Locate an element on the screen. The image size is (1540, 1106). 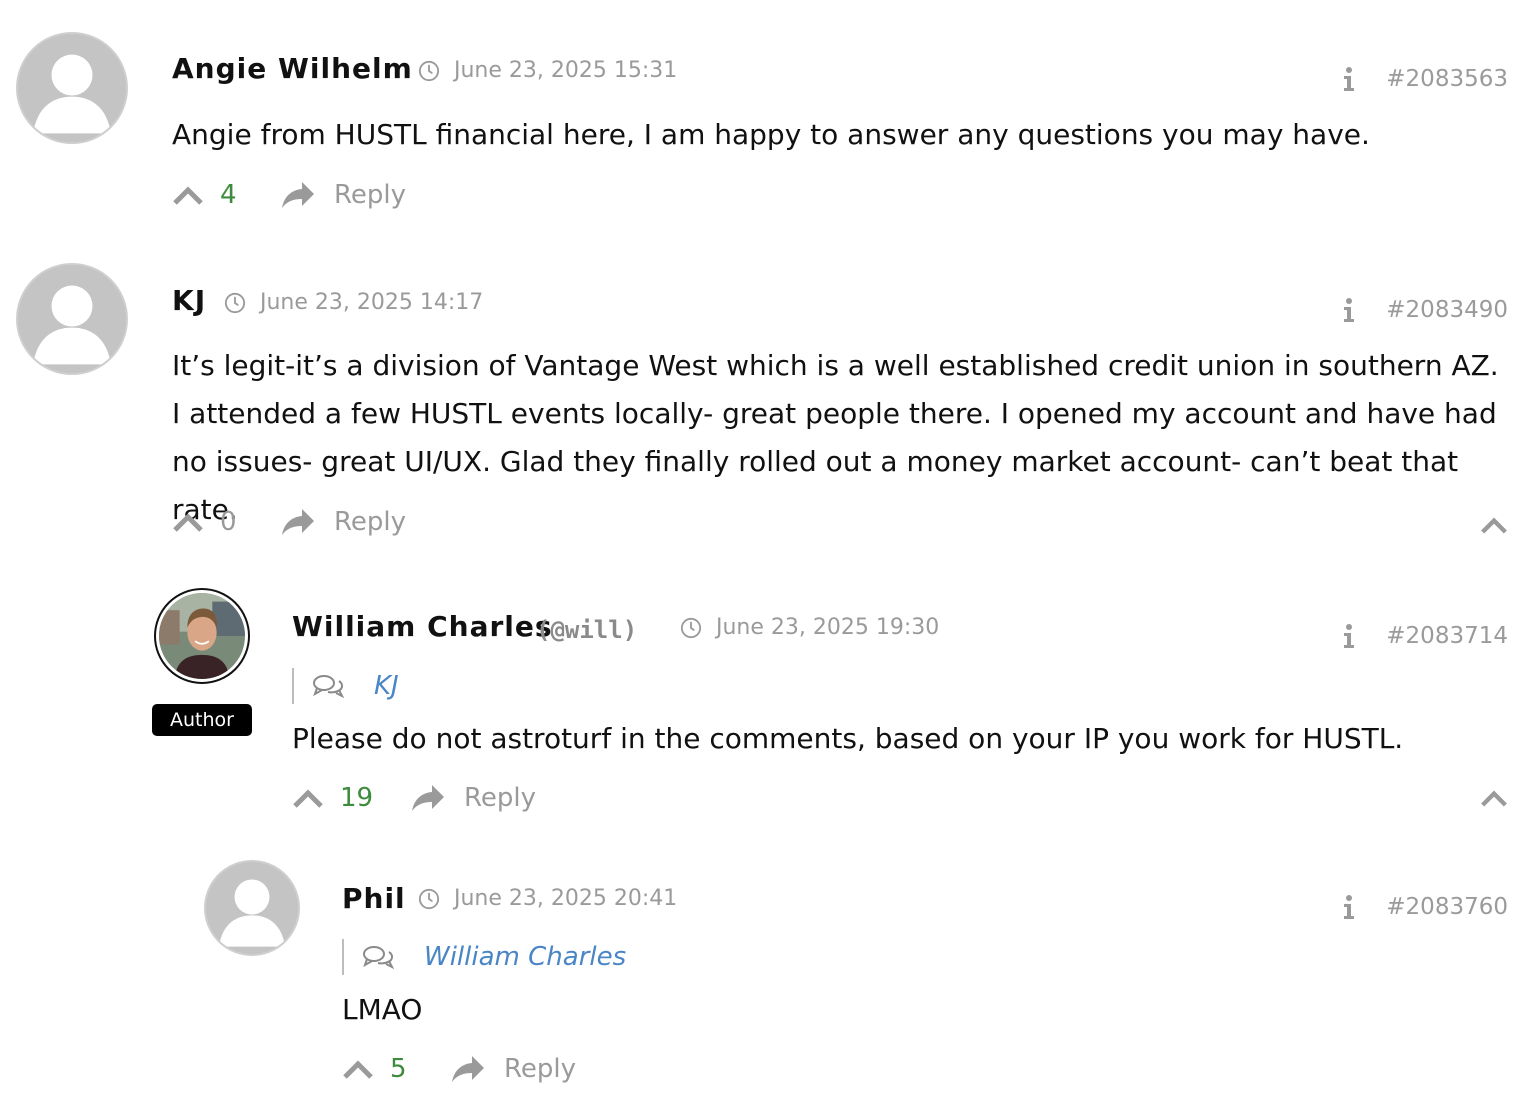
in-reply-to-link: William Charles is located at coordinates (525, 957).